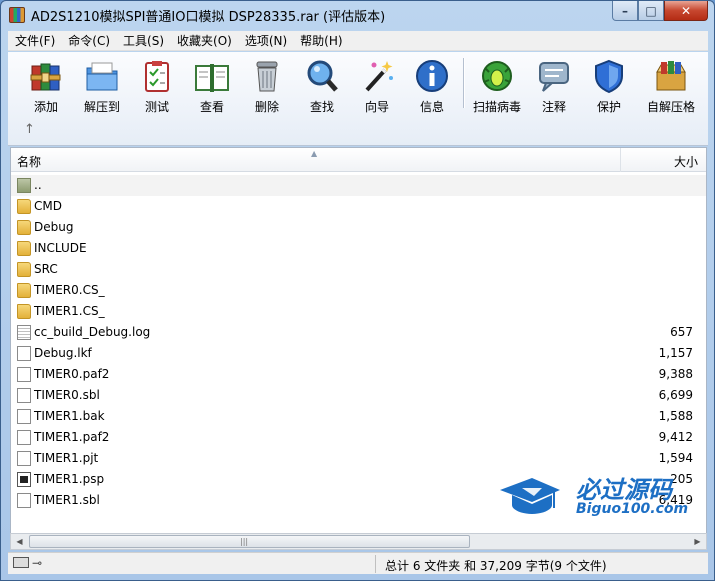 The height and width of the screenshot is (581, 715). Describe the element at coordinates (624, 490) in the screenshot. I see `watermark-title: 必过源码` at that location.